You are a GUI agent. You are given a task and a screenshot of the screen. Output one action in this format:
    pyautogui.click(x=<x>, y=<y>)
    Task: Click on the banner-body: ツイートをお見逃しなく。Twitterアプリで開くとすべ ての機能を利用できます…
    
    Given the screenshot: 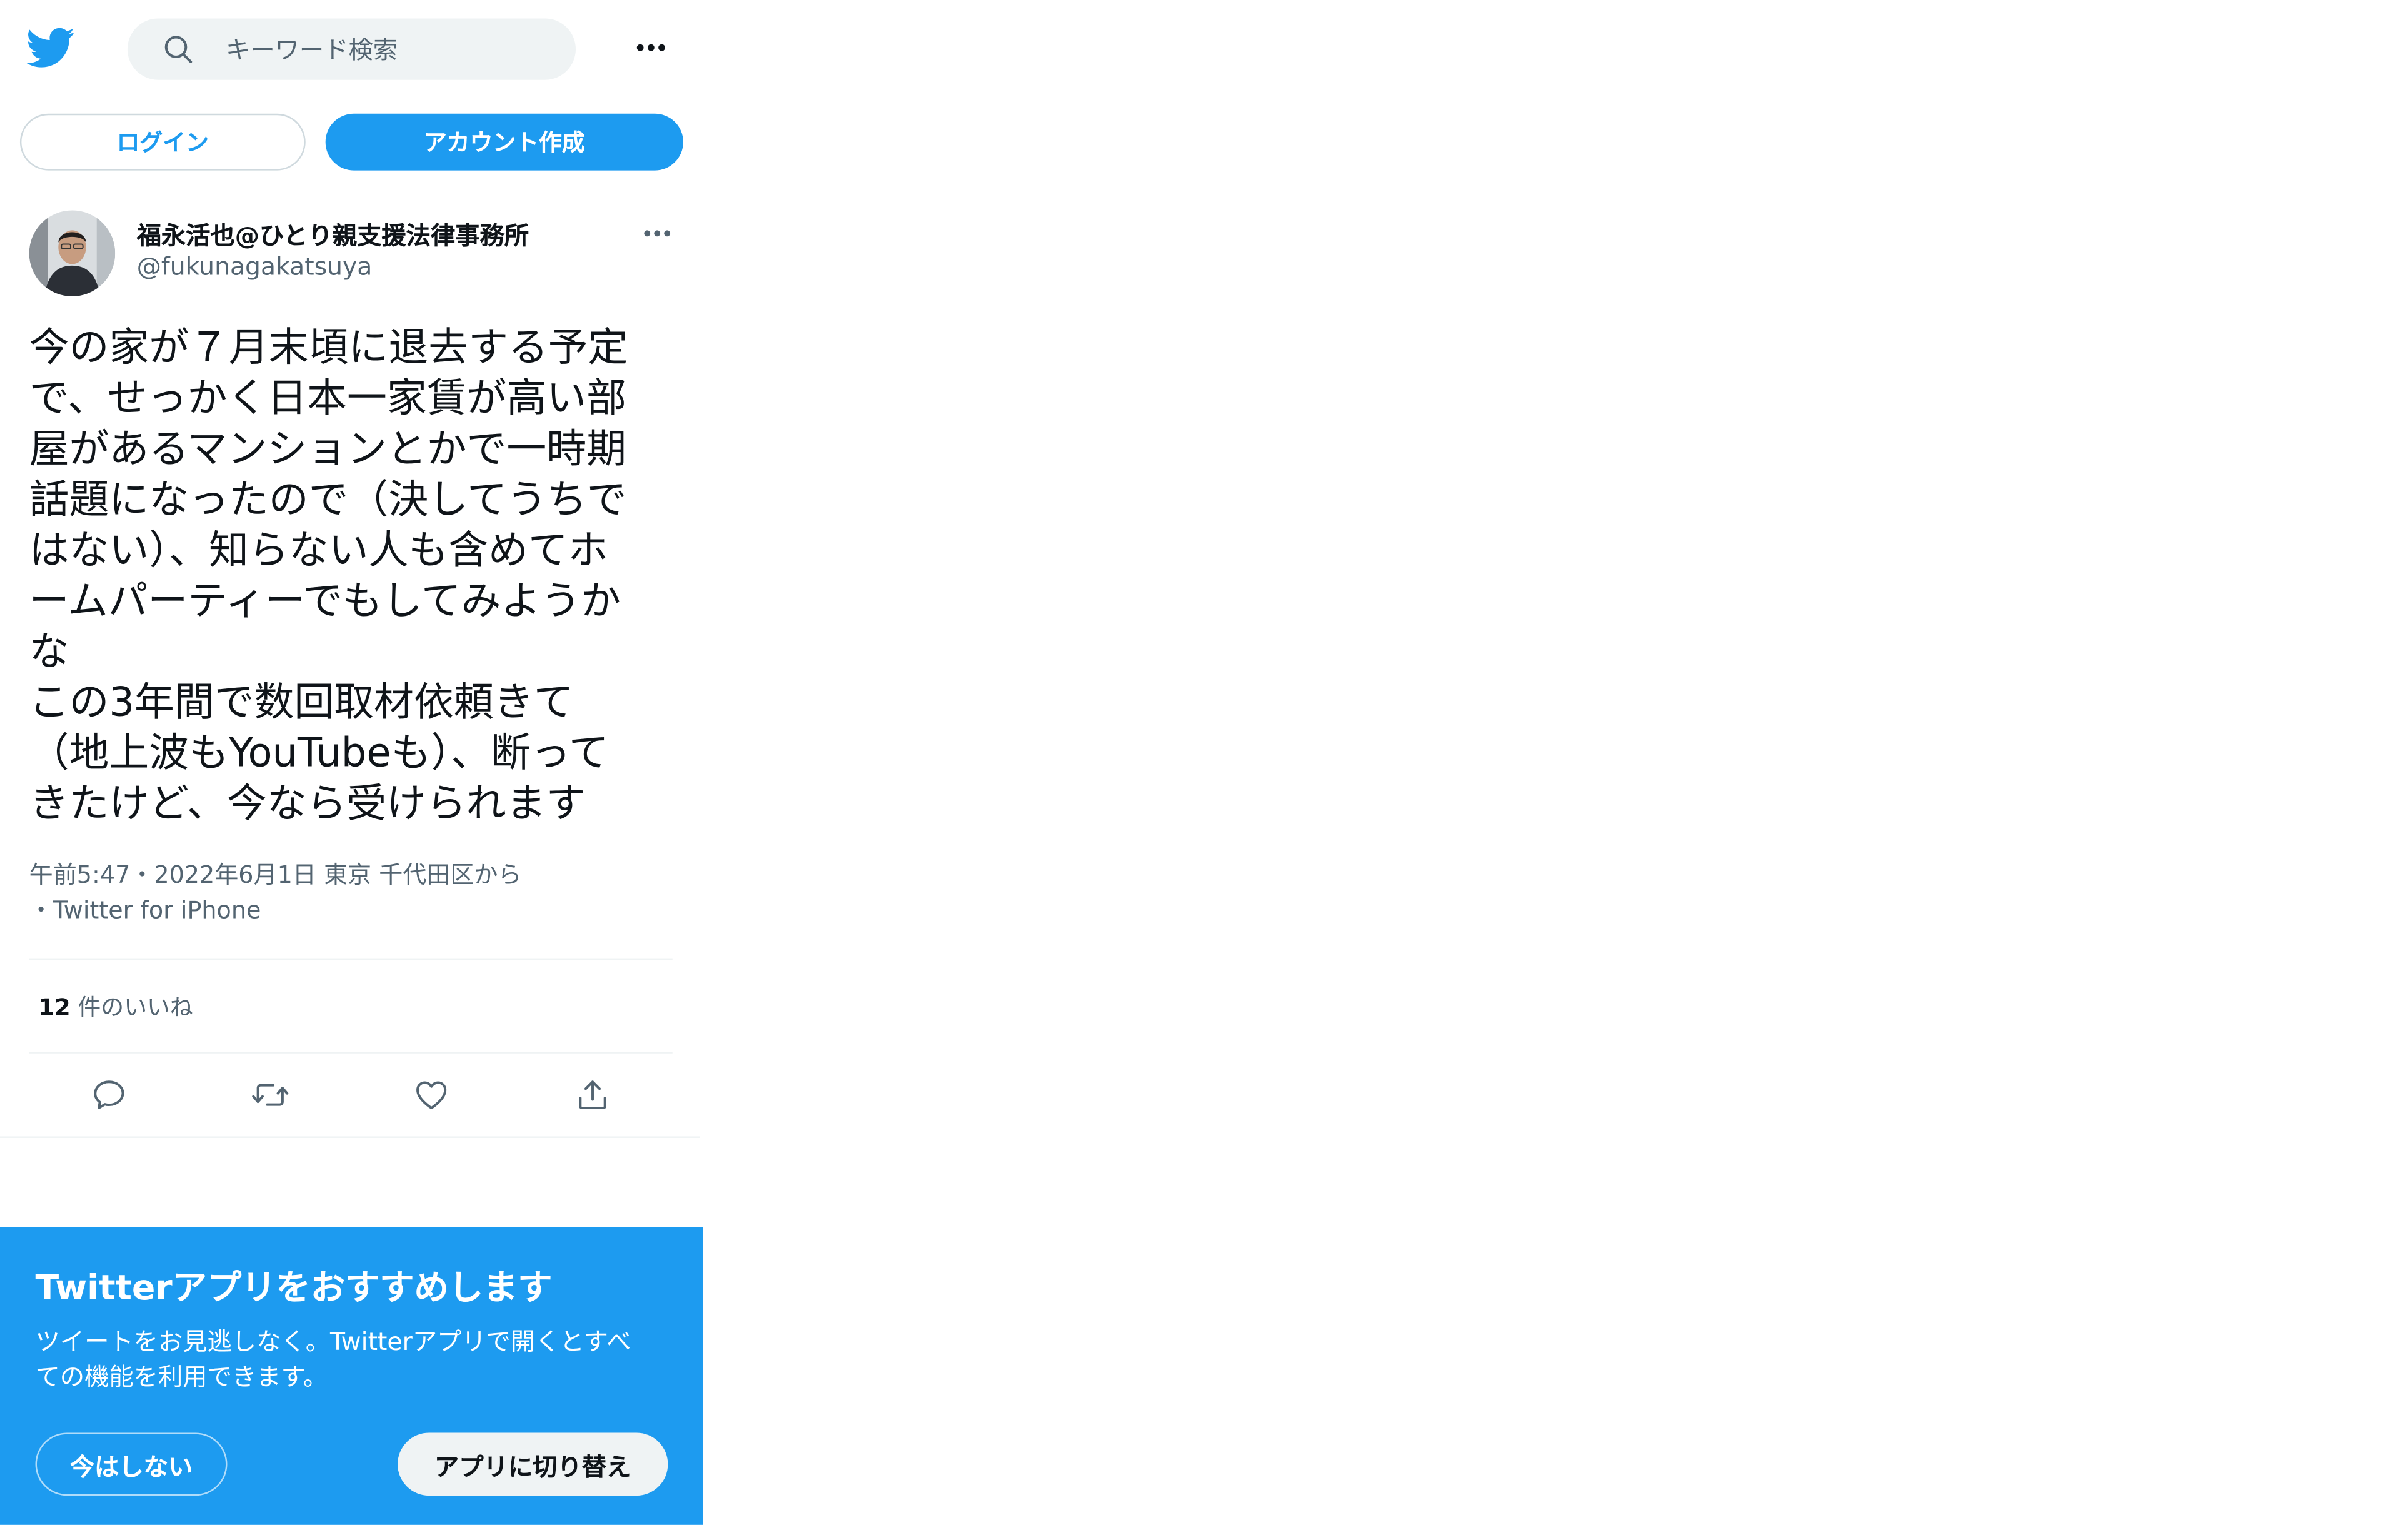 What is the action you would take?
    pyautogui.click(x=357, y=1359)
    